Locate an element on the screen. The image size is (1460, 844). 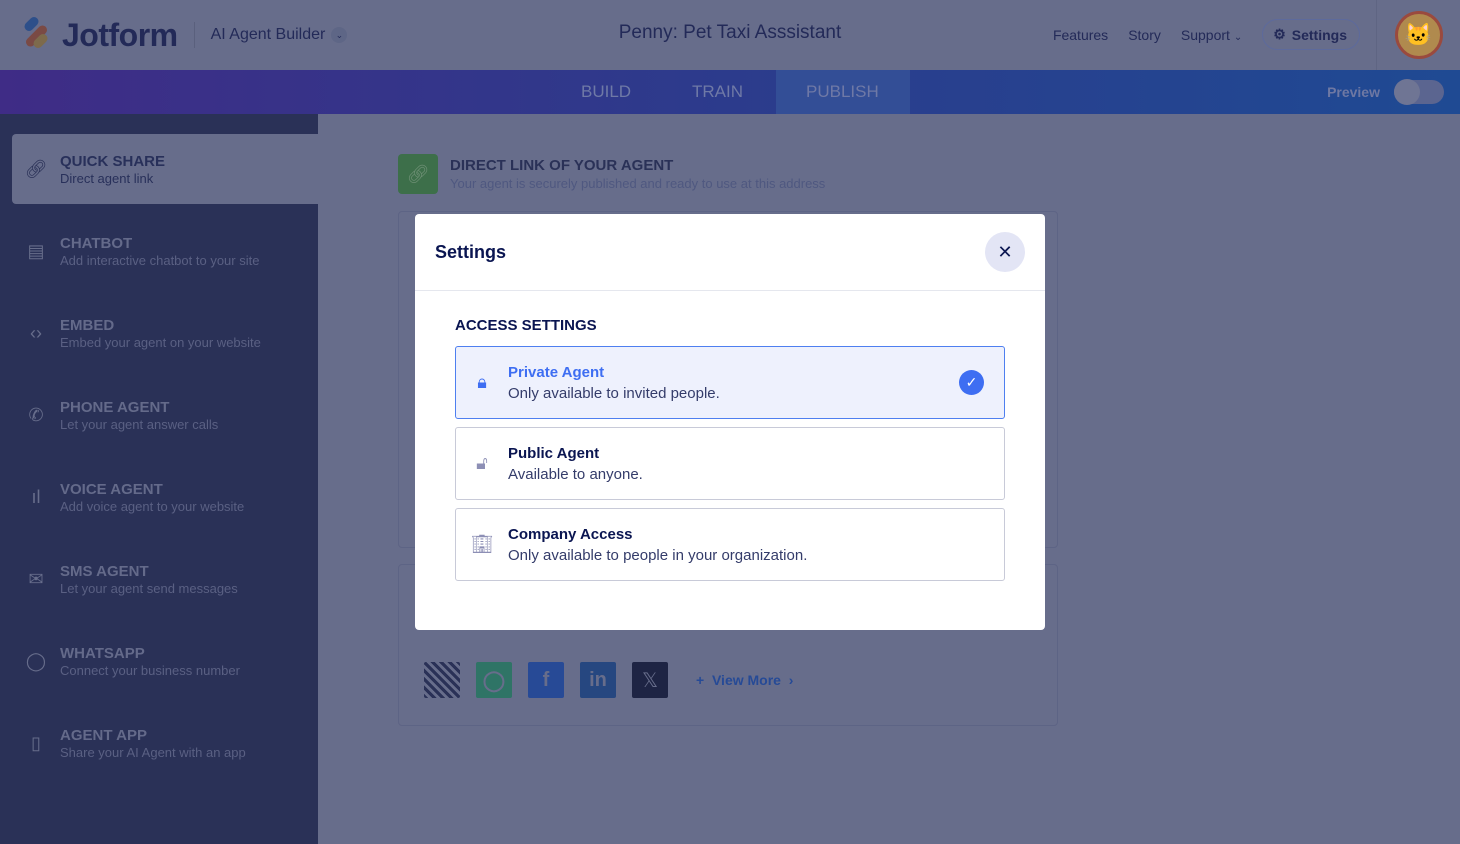
tab-build: BUILD is located at coordinates (606, 92).